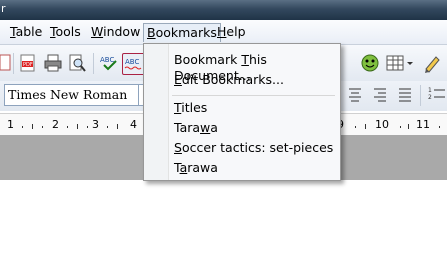 The image size is (447, 254). Describe the element at coordinates (10, 124) in the screenshot. I see `ruler-number: 1` at that location.